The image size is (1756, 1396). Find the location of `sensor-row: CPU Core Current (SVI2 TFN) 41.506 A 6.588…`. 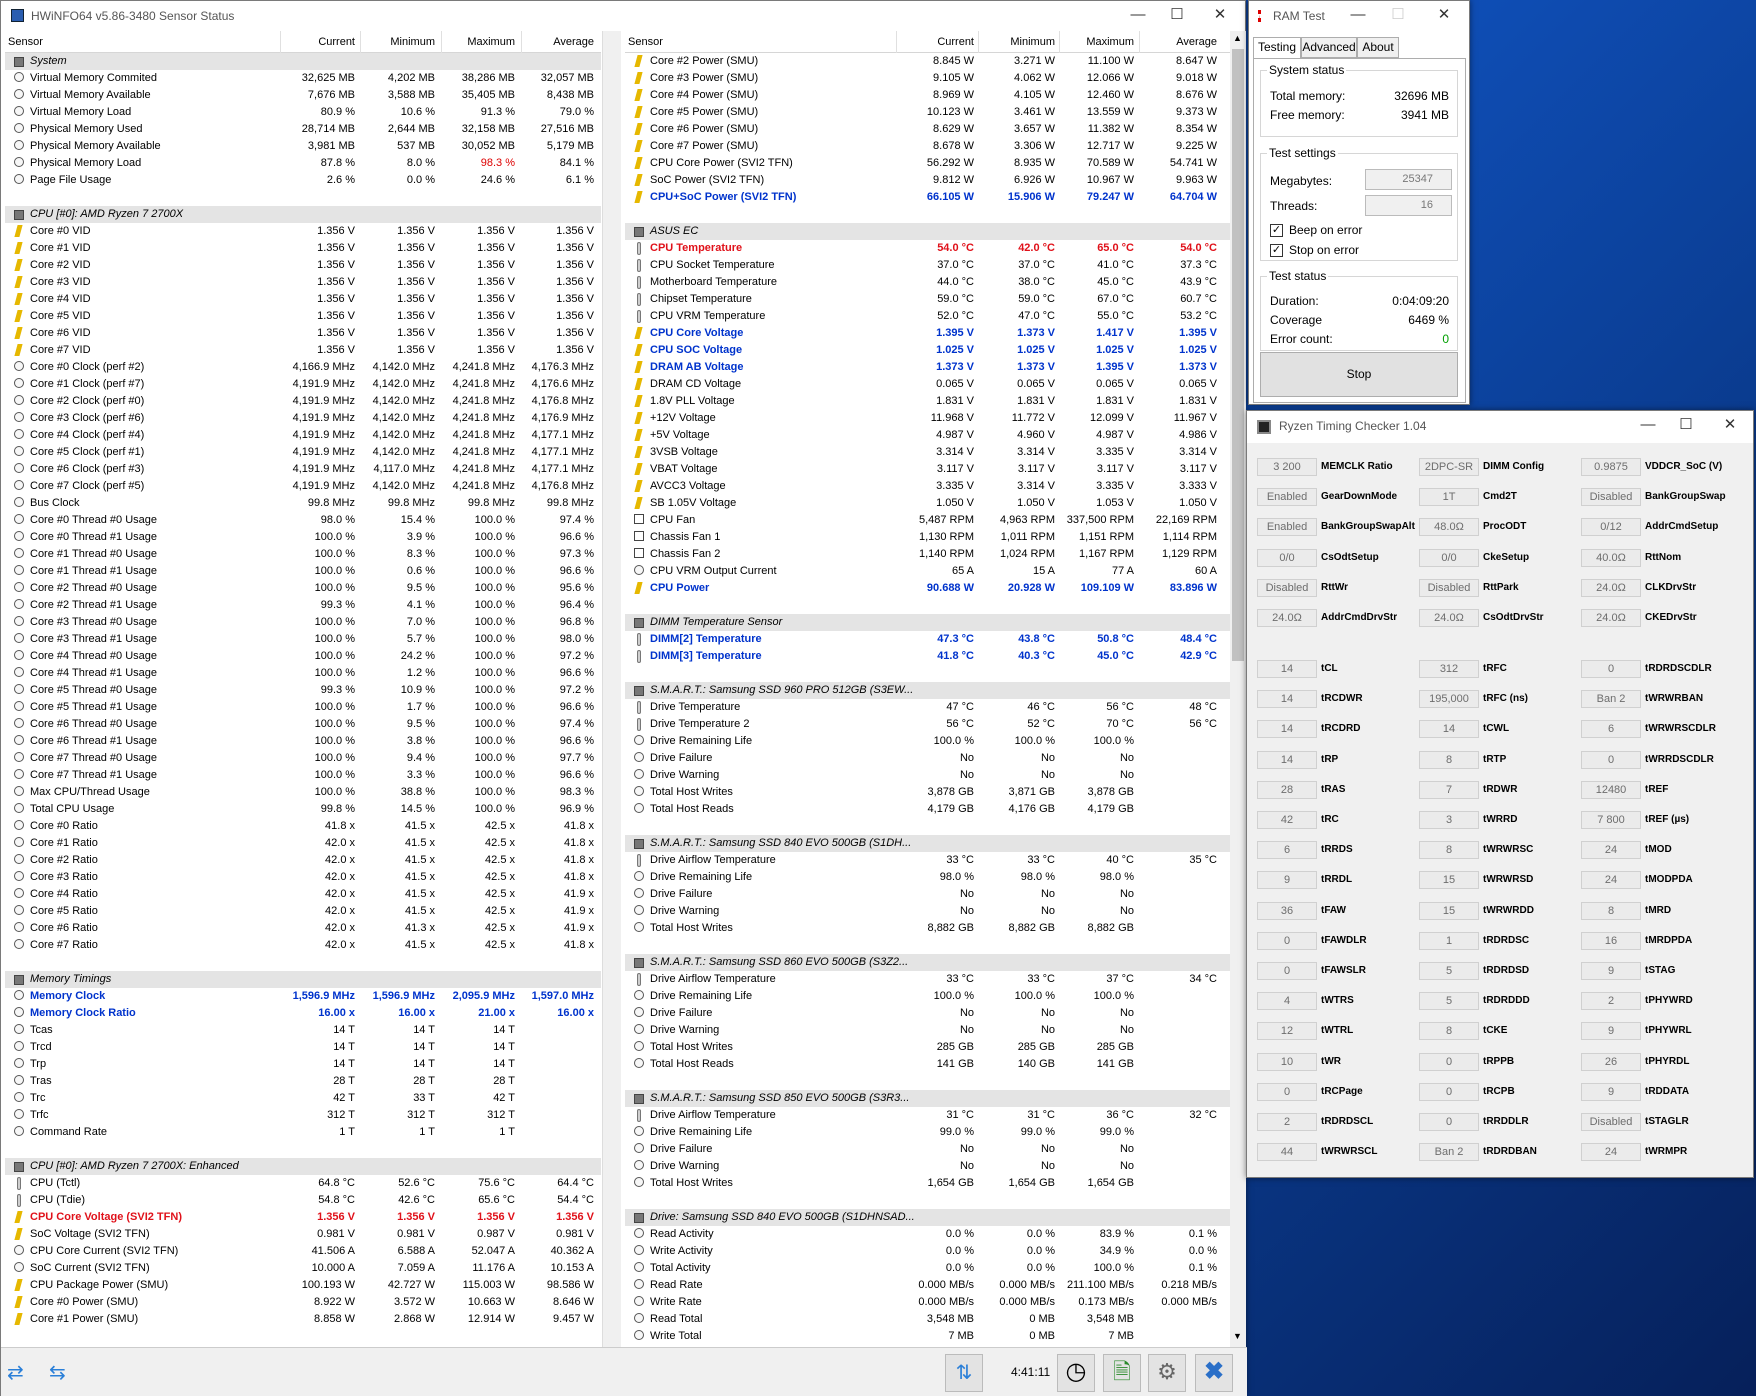

sensor-row: CPU Core Current (SVI2 TFN) 41.506 A 6.588… is located at coordinates (303, 1251).